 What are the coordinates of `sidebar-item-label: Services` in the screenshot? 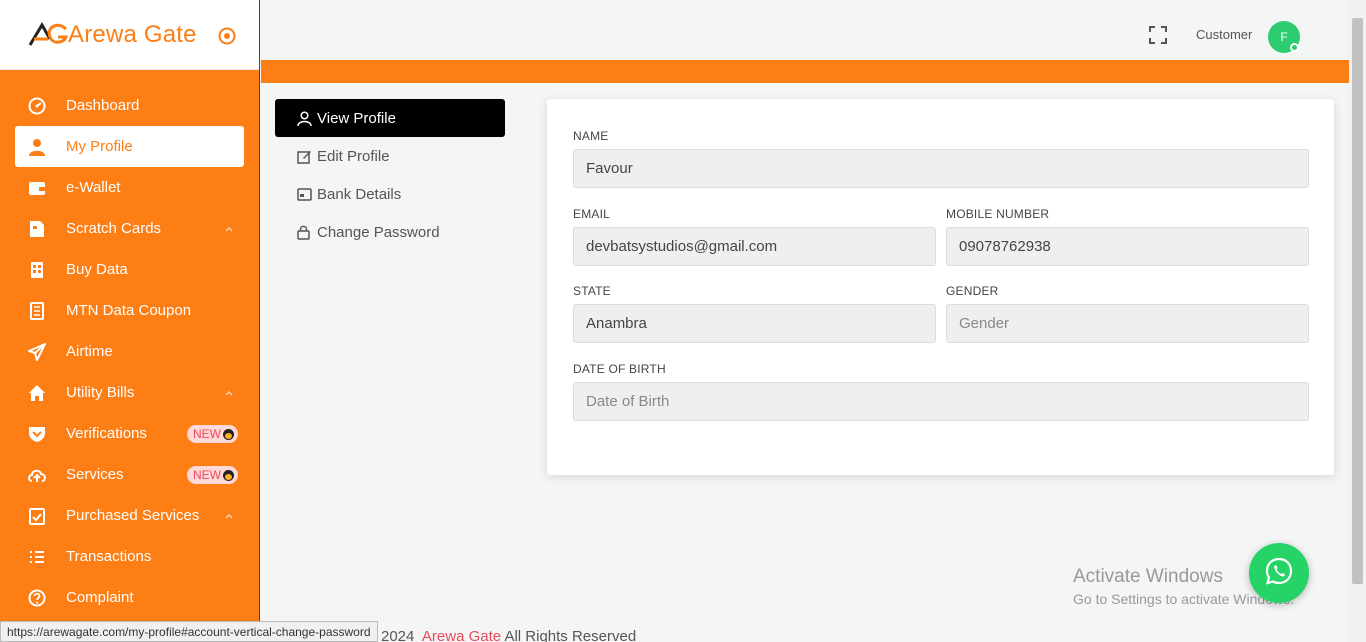 It's located at (95, 474).